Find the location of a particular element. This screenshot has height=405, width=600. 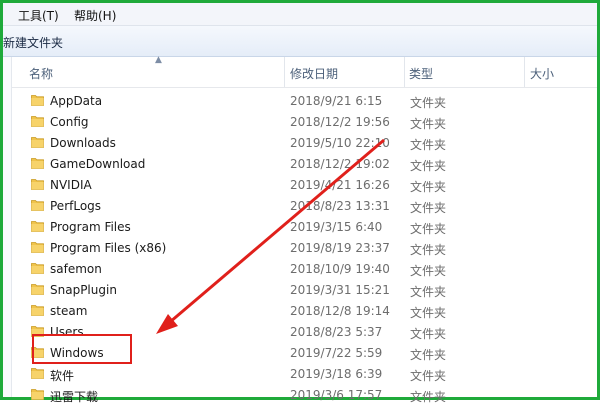

file-date: 2018/8/23 13:31 is located at coordinates (340, 206).